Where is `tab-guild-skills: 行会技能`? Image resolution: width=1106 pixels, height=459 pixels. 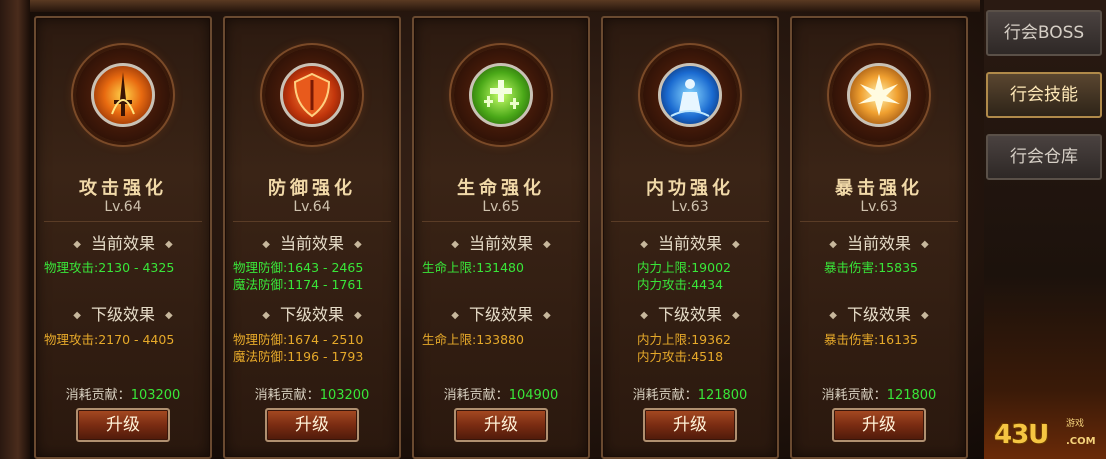
tab-guild-skills: 行会技能 is located at coordinates (1044, 95).